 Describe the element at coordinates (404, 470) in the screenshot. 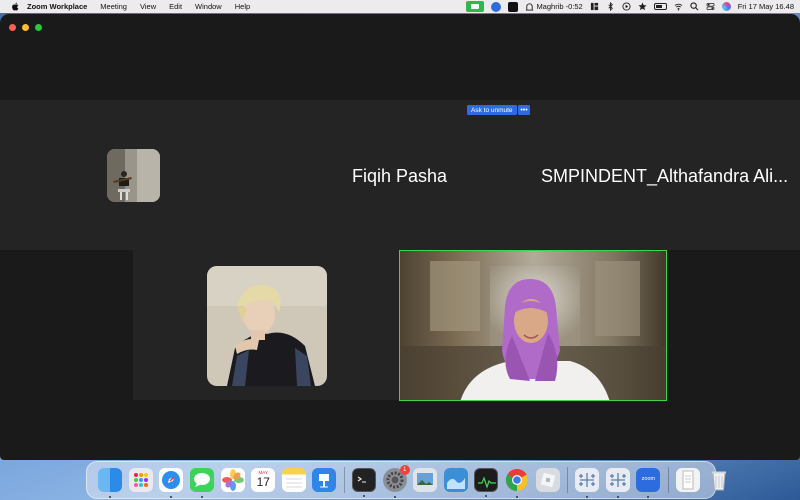

I see `notification-badge: 1` at that location.